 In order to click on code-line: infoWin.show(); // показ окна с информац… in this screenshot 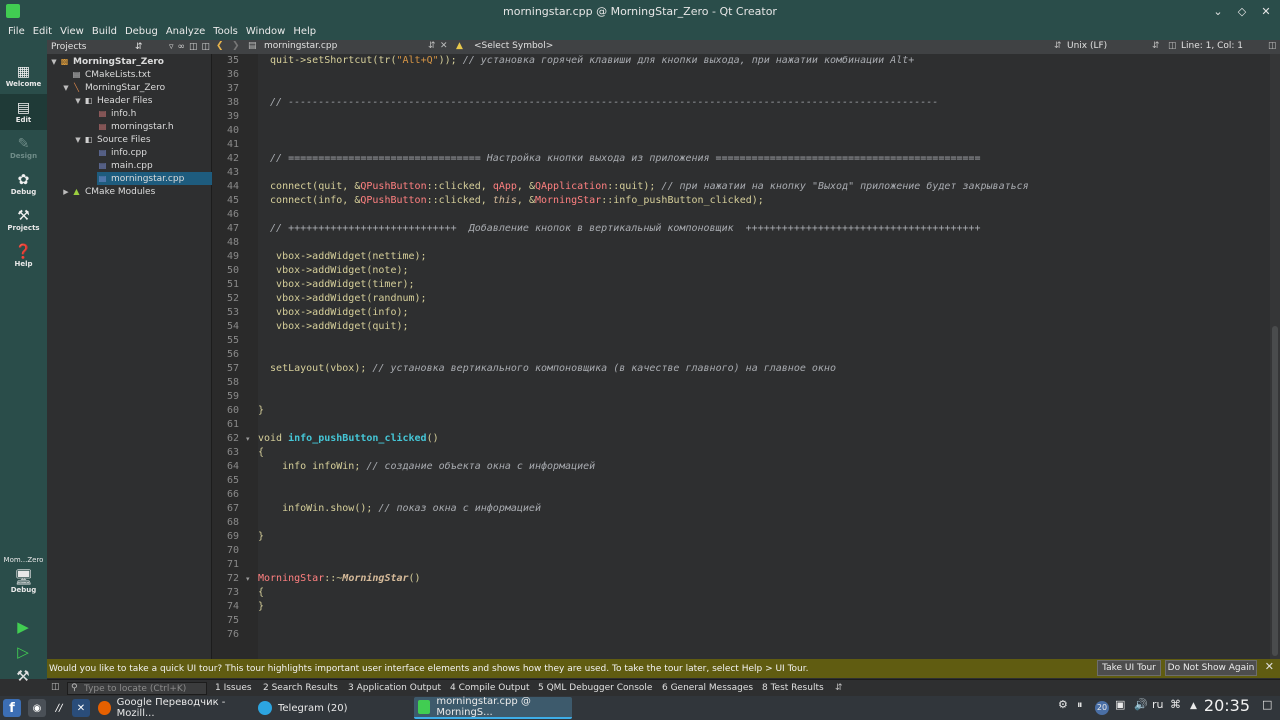, I will do `click(399, 508)`.